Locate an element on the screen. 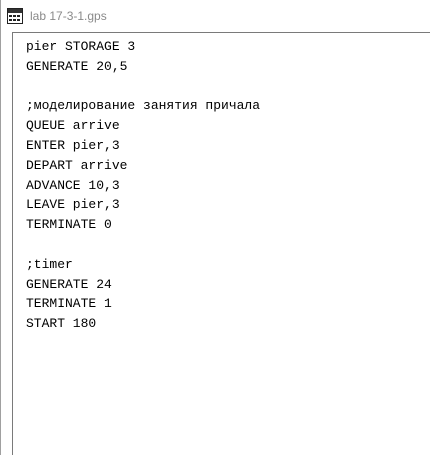  code-line: ENTER pier,3 is located at coordinates (73, 145).